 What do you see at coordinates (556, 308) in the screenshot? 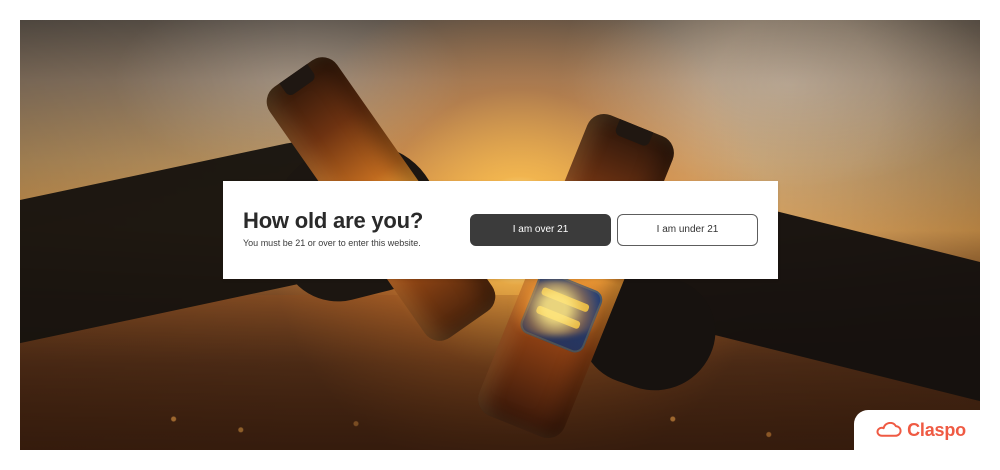
I see `sun-glare` at bounding box center [556, 308].